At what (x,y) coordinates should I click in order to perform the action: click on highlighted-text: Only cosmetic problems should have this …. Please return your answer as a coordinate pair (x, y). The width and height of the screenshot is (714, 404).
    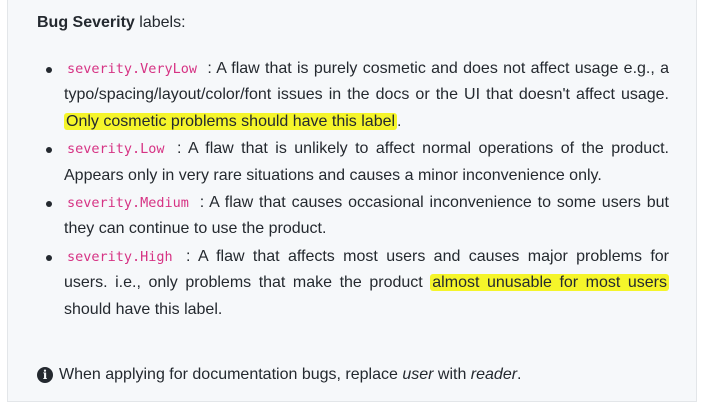
    Looking at the image, I should click on (231, 121).